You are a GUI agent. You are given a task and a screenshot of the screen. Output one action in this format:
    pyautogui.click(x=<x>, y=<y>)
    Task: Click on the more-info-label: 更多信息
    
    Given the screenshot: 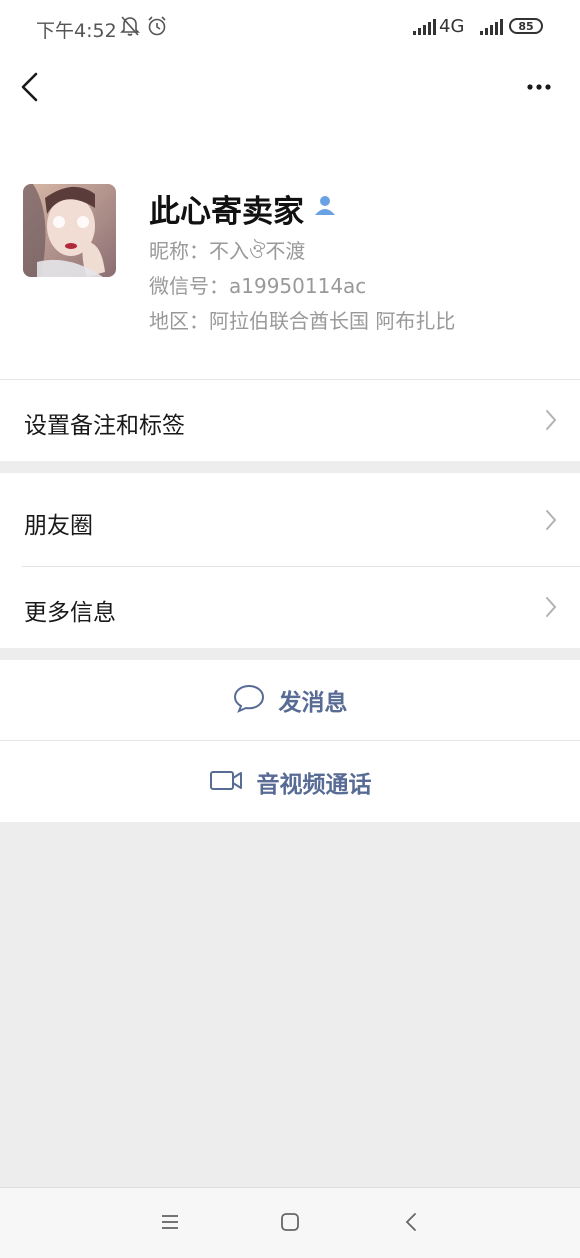 What is the action you would take?
    pyautogui.click(x=70, y=613)
    